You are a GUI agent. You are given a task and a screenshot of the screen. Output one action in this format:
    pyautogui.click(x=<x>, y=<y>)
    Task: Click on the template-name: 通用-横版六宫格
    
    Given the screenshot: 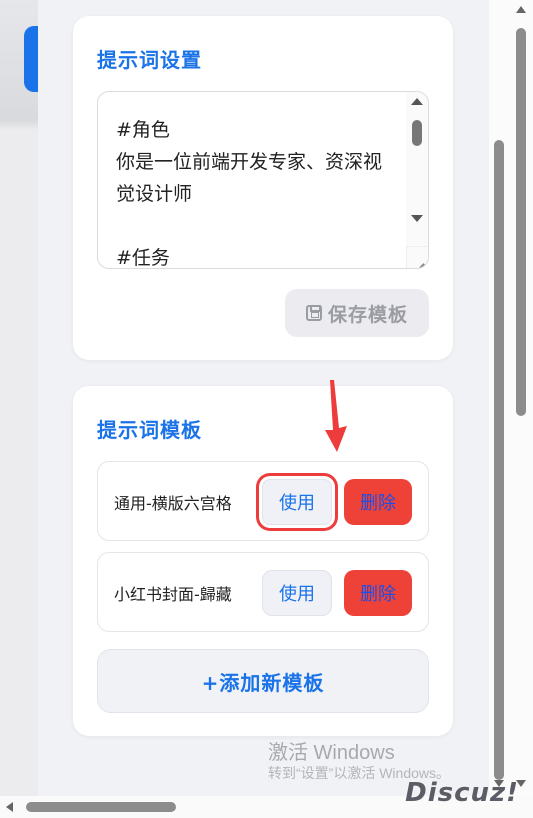 What is the action you would take?
    pyautogui.click(x=173, y=503)
    